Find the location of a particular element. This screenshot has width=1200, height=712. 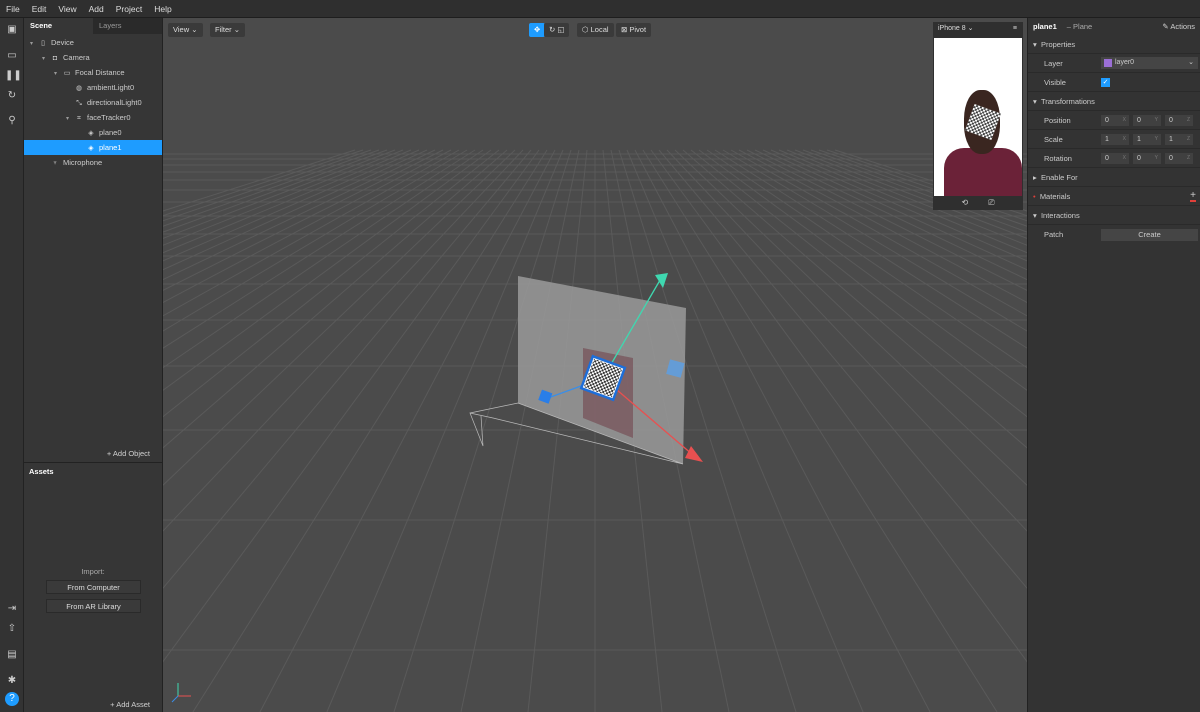

device-dropdown: iPhone 8 ⌄ is located at coordinates (955, 28).